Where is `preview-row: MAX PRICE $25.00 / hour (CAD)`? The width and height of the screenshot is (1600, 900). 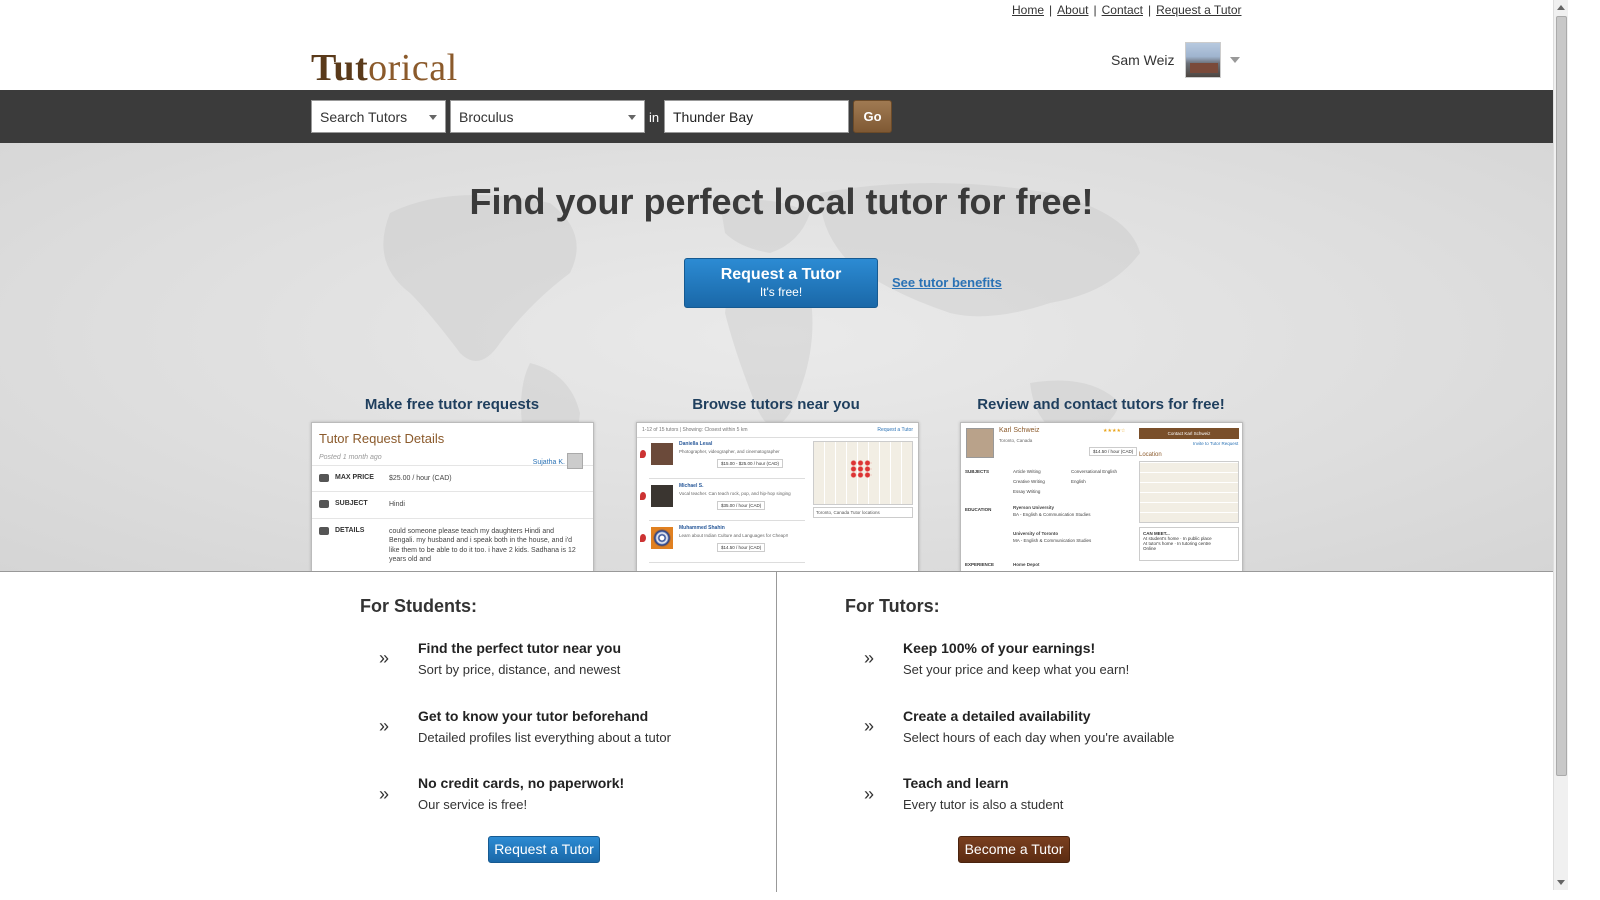
preview-row: MAX PRICE $25.00 / hour (CAD) is located at coordinates (452, 478).